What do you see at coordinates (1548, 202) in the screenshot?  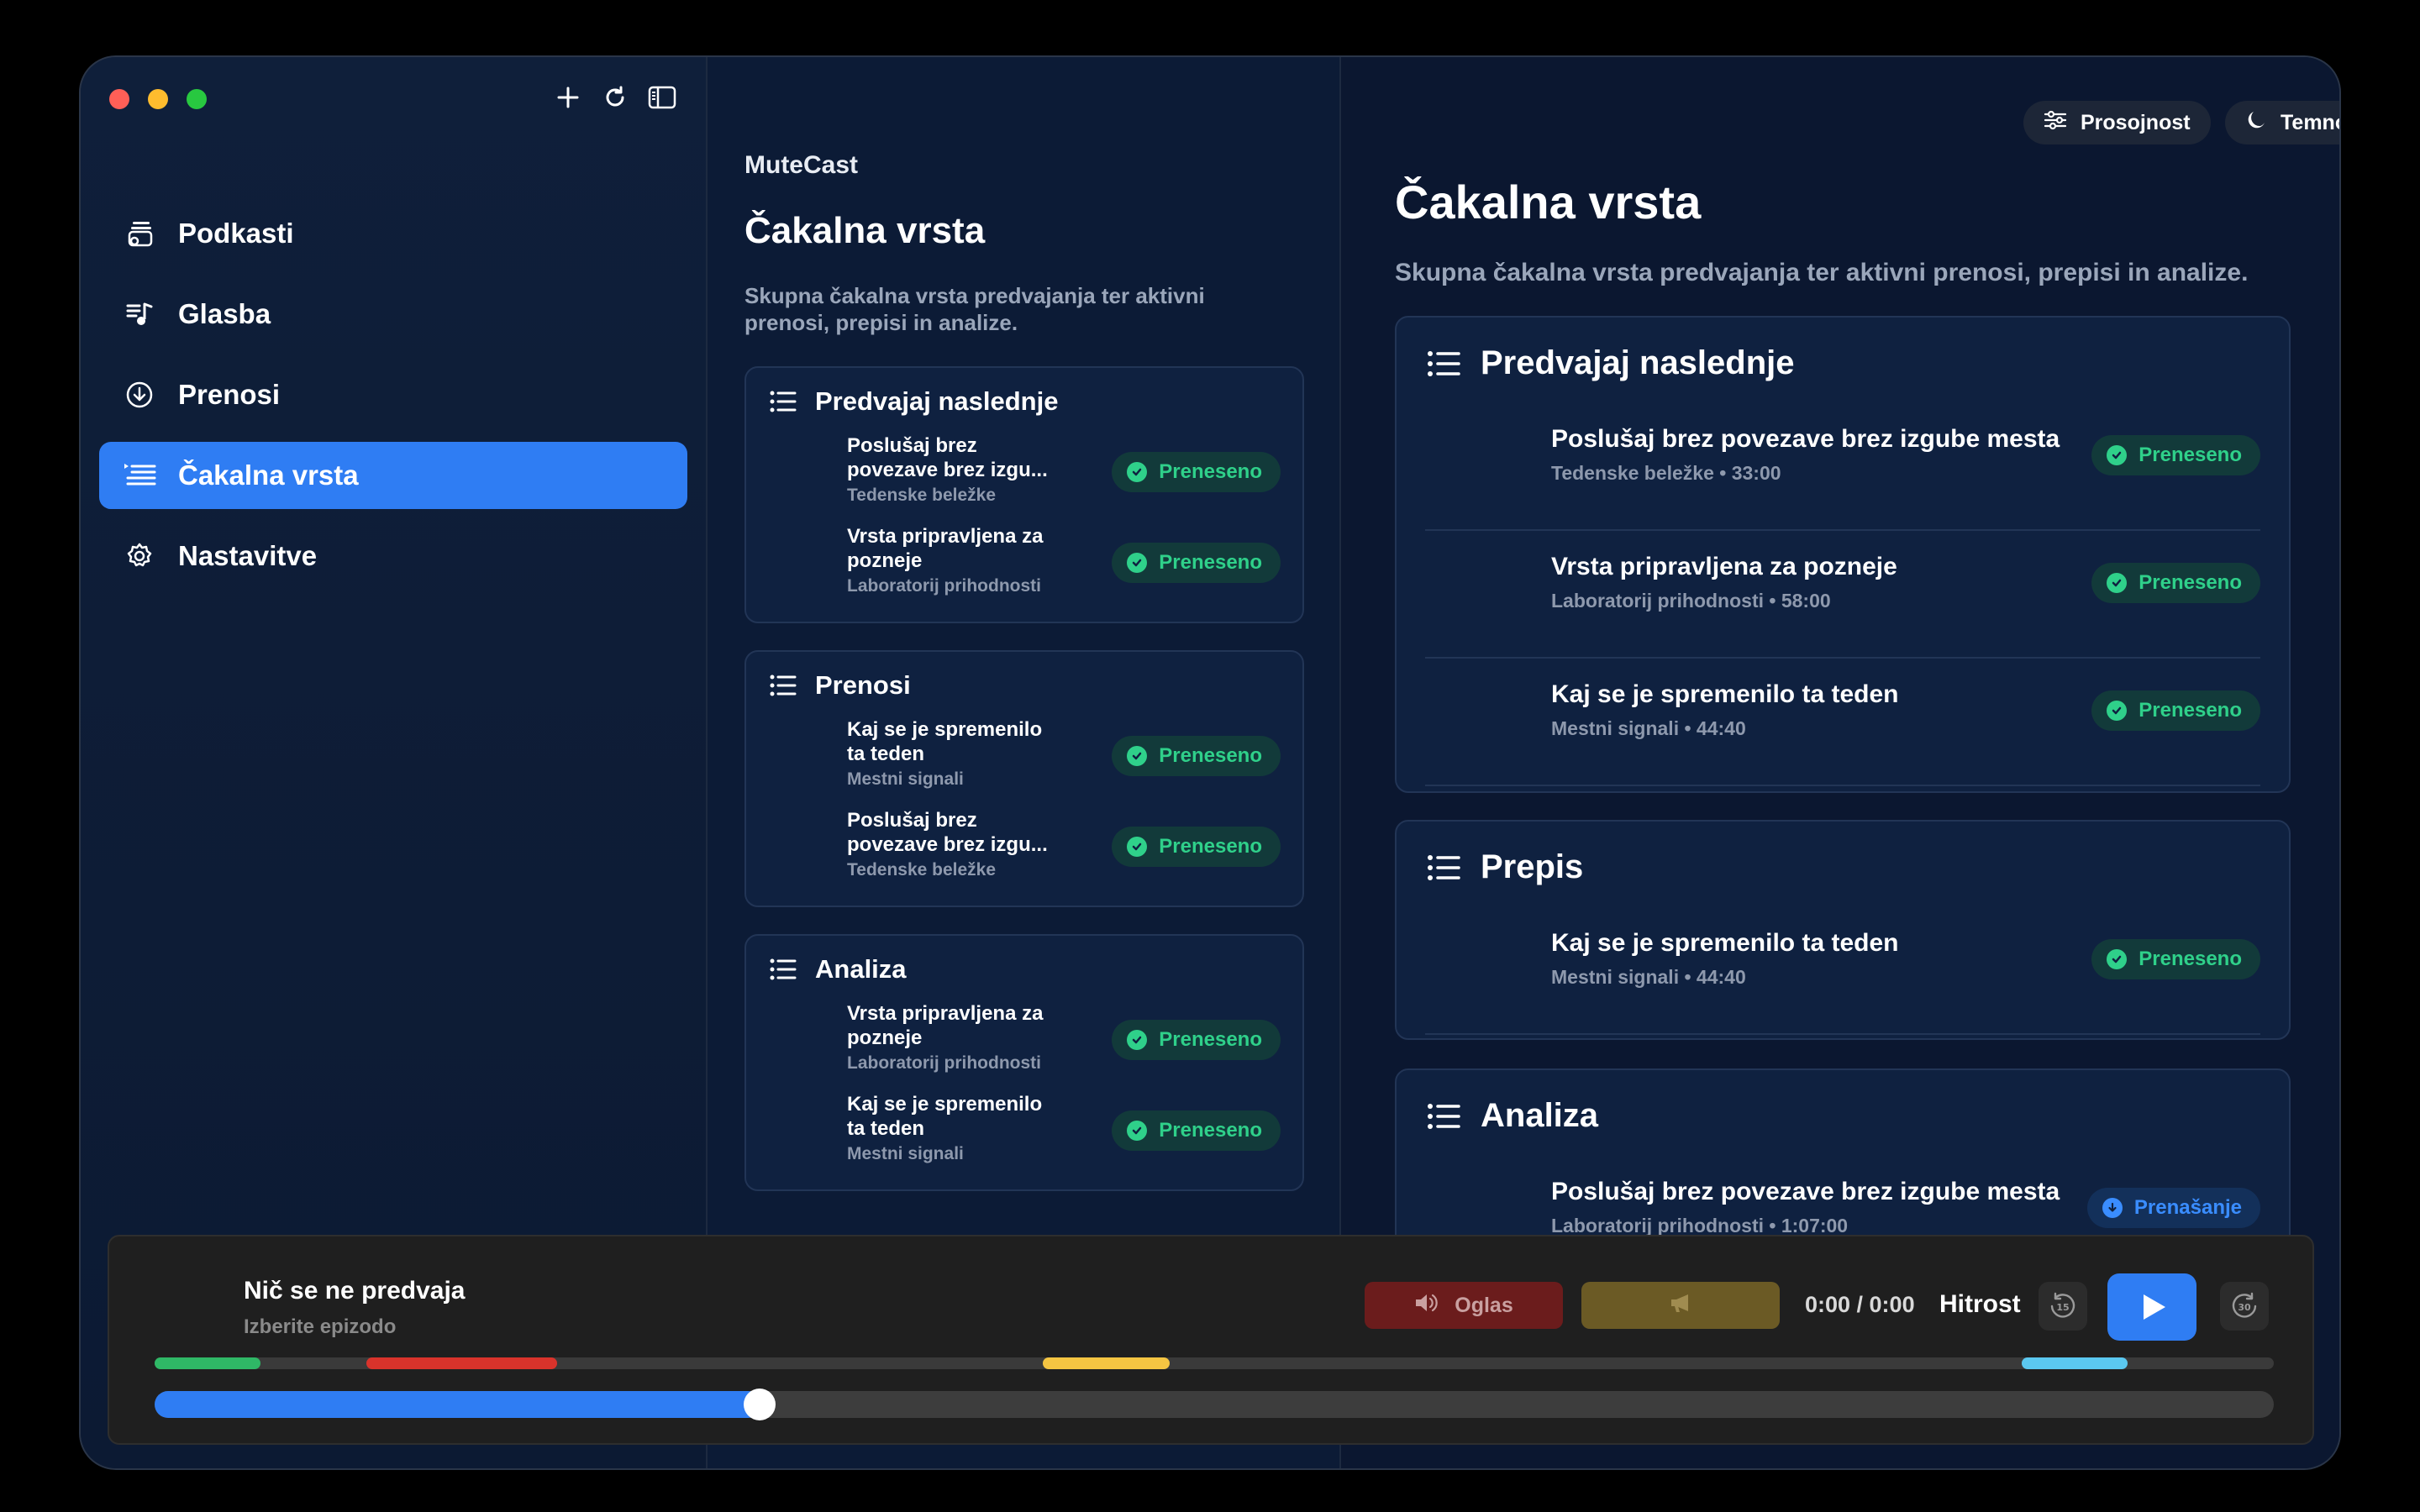 I see `detail-title: Čakalna vrsta` at bounding box center [1548, 202].